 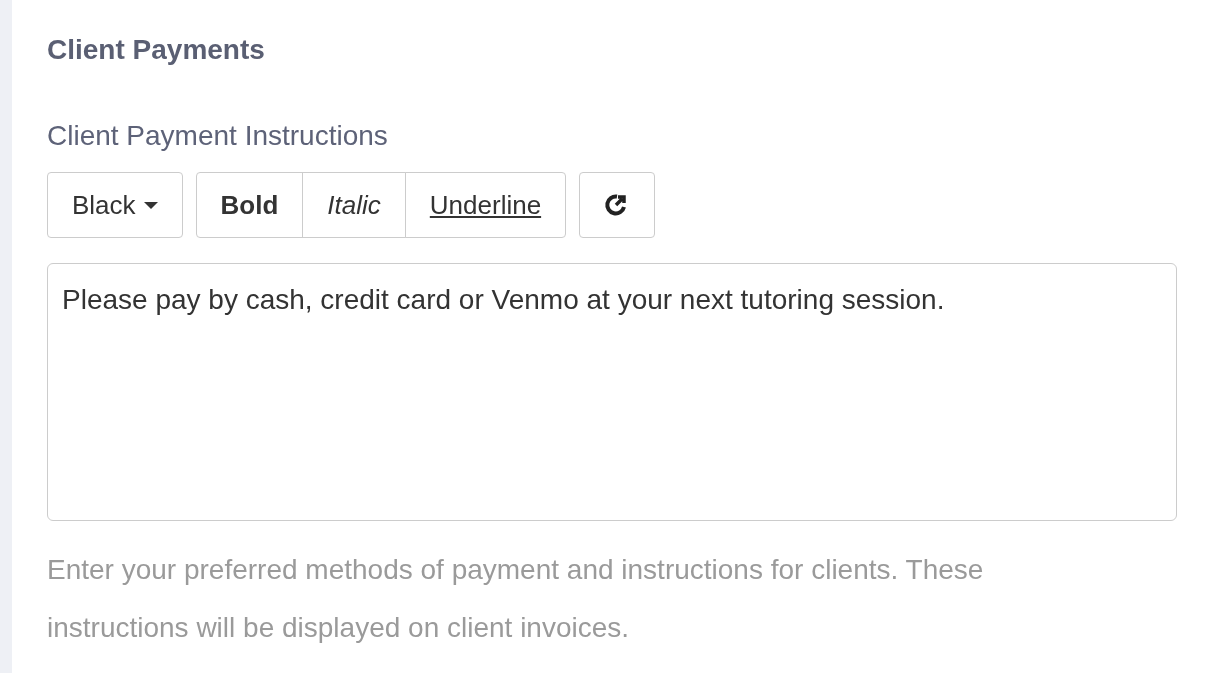 What do you see at coordinates (617, 205) in the screenshot?
I see `share-button` at bounding box center [617, 205].